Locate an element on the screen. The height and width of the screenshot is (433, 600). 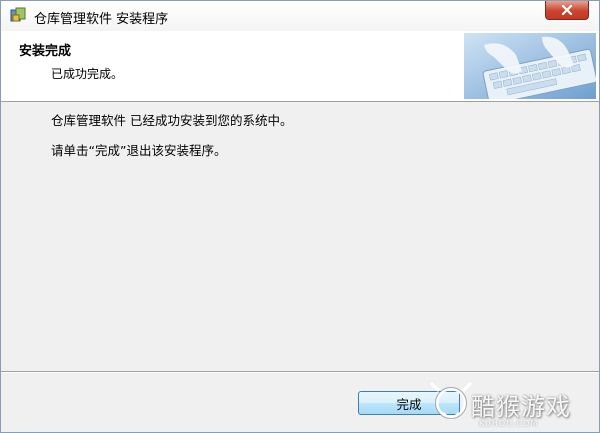
title-bar: 仓库管理软件 安装程序 is located at coordinates (300, 16).